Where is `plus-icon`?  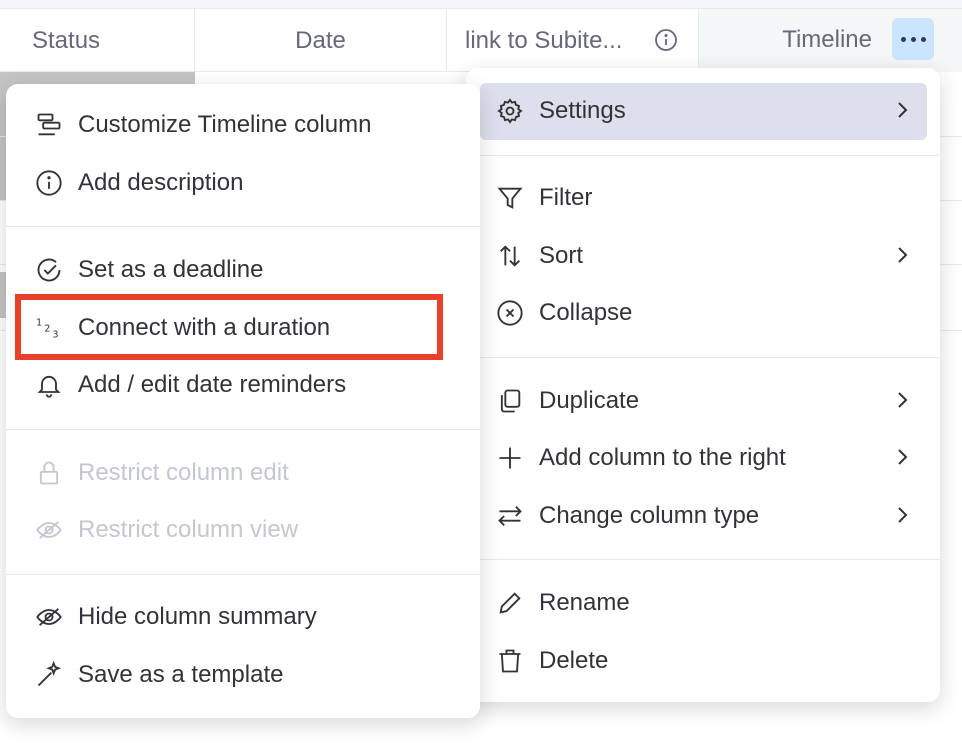
plus-icon is located at coordinates (510, 458).